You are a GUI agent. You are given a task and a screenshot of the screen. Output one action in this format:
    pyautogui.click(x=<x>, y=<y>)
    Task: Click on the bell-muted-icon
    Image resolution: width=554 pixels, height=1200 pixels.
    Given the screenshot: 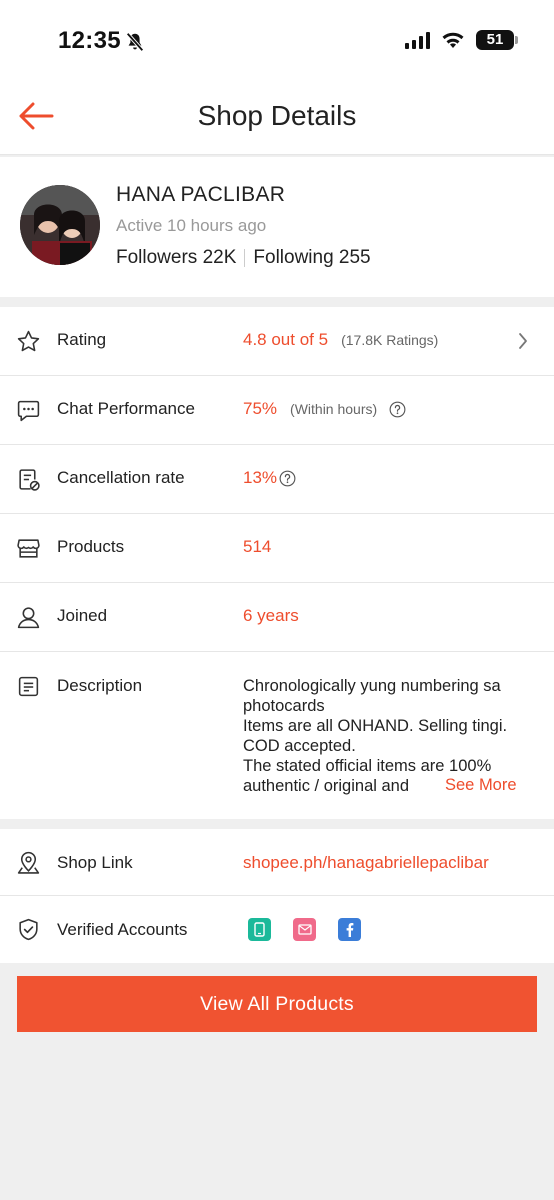 What is the action you would take?
    pyautogui.click(x=135, y=42)
    